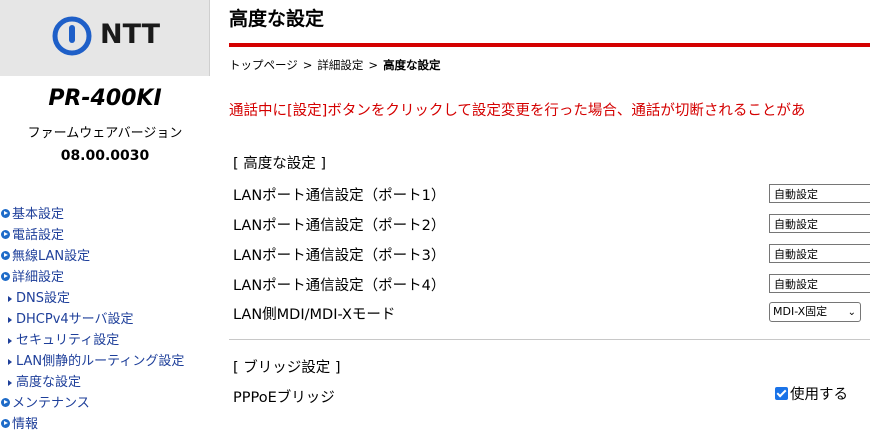  I want to click on sidebar-item-label: セキュリティ設定, so click(68, 340).